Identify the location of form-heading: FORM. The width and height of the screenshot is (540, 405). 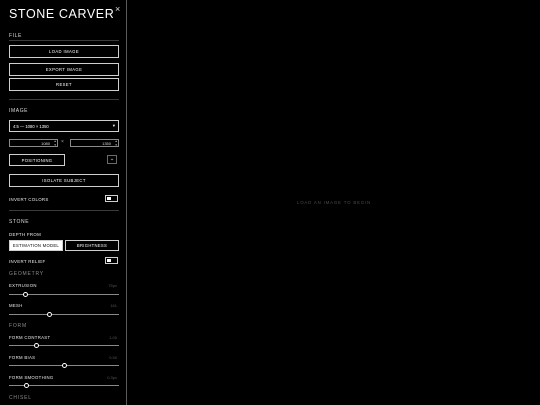
(18, 326).